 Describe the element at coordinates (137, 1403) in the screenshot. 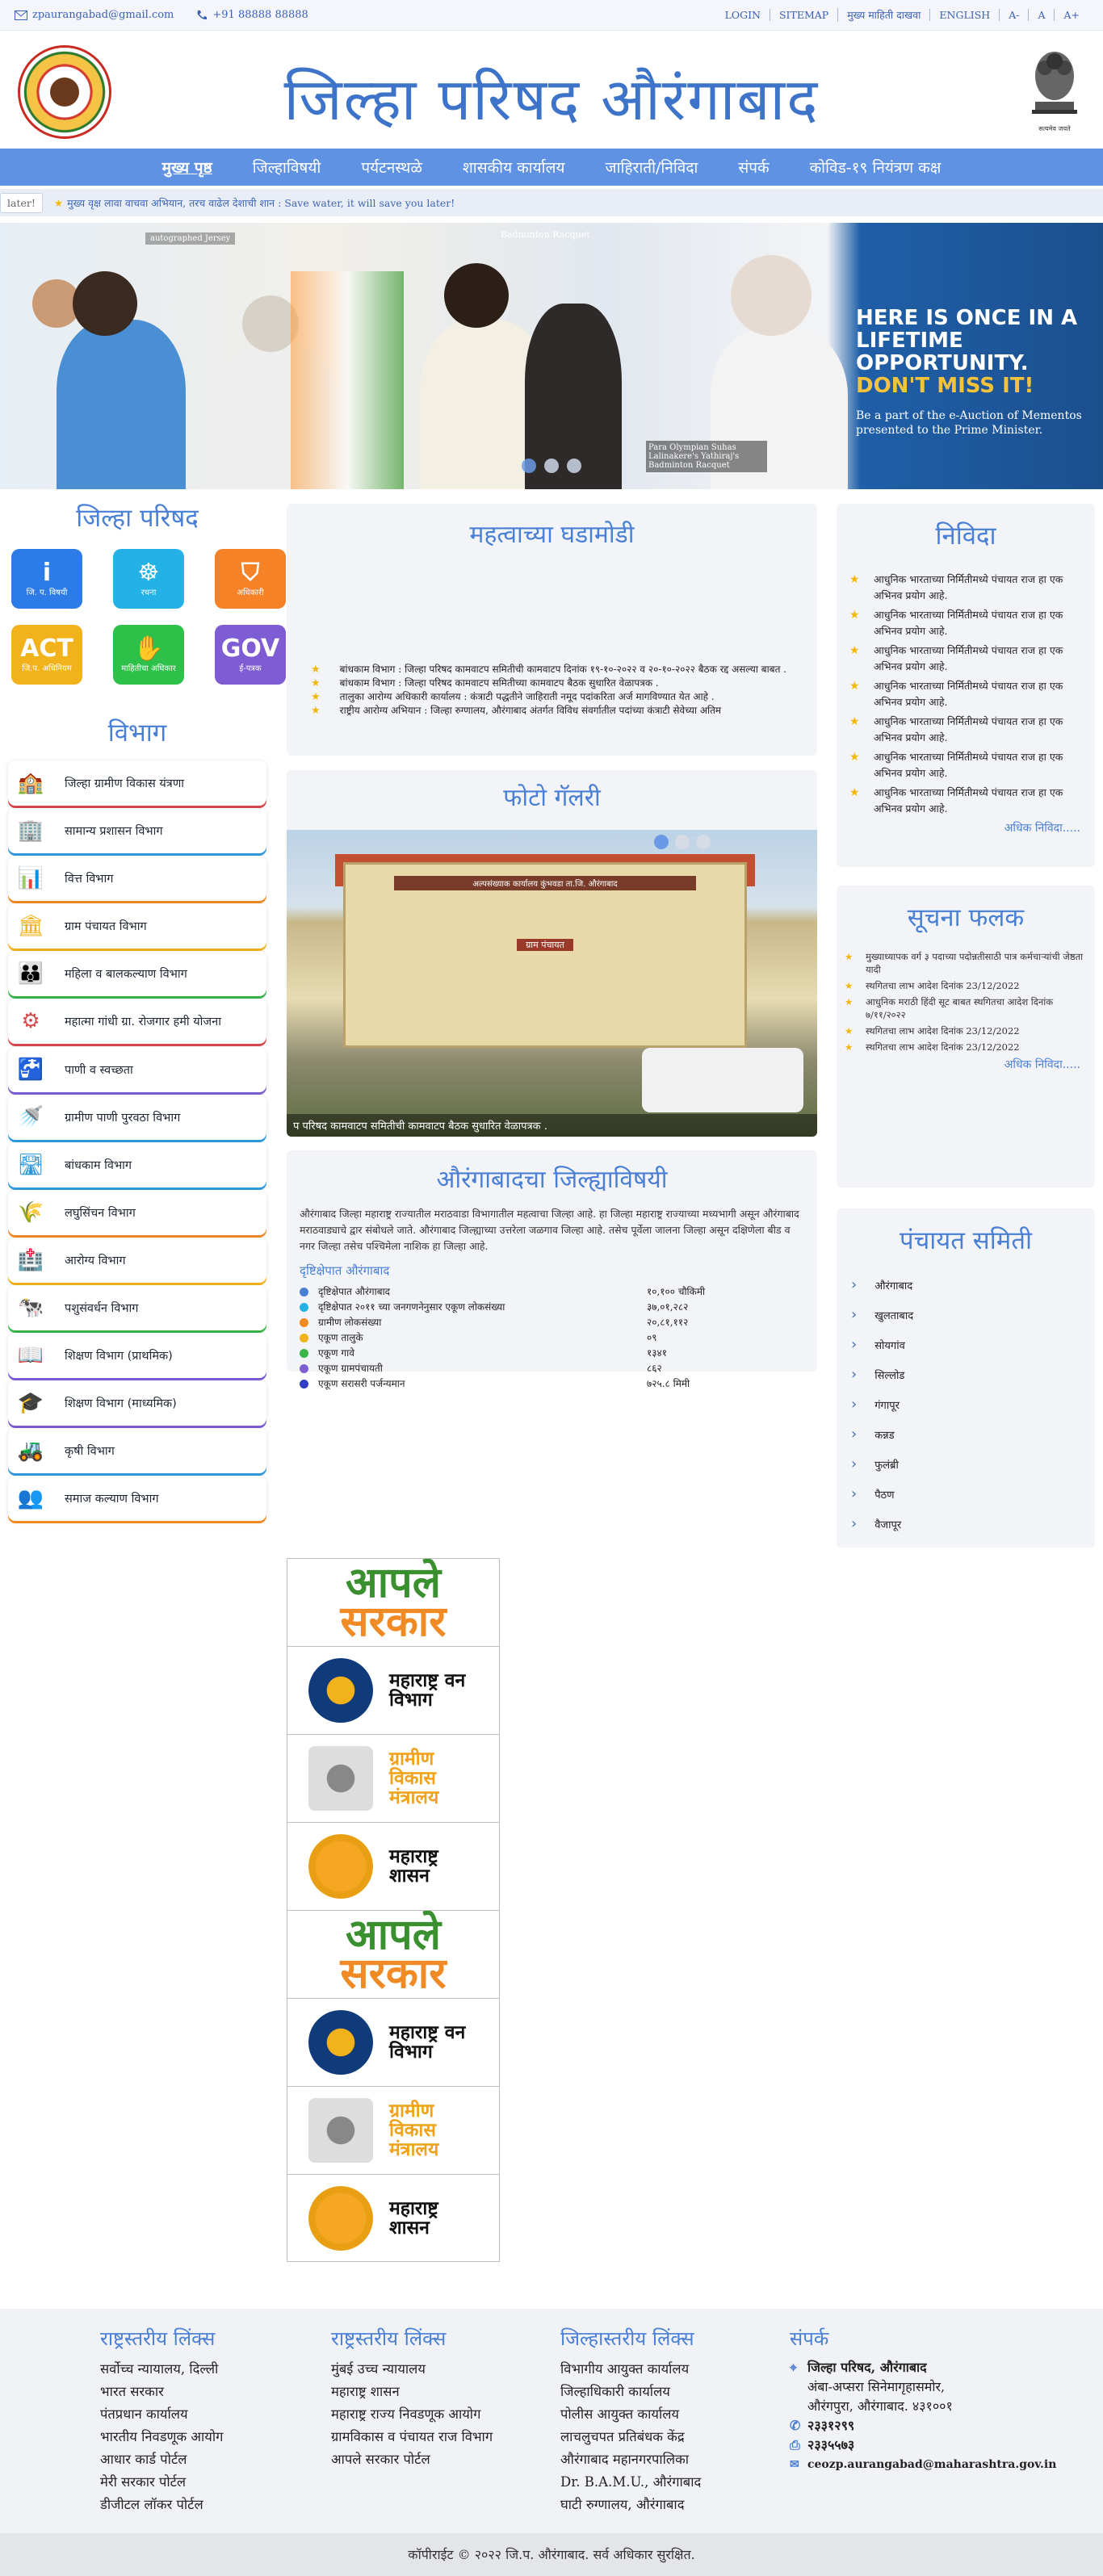

I see `department-item: 🎓 शिक्षण विभाग (माध्यमिक)` at that location.